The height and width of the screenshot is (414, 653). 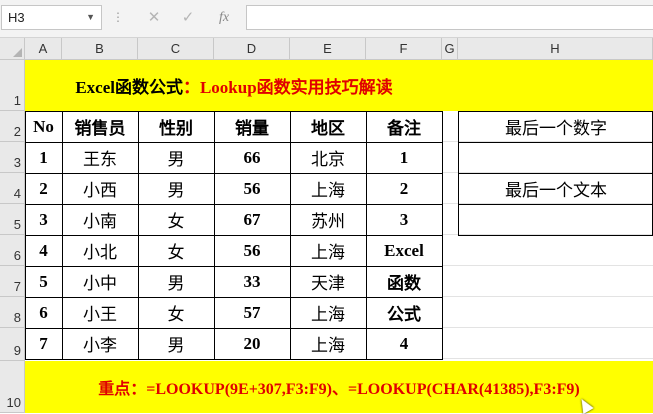 What do you see at coordinates (252, 312) in the screenshot?
I see `cell-sales: 57` at bounding box center [252, 312].